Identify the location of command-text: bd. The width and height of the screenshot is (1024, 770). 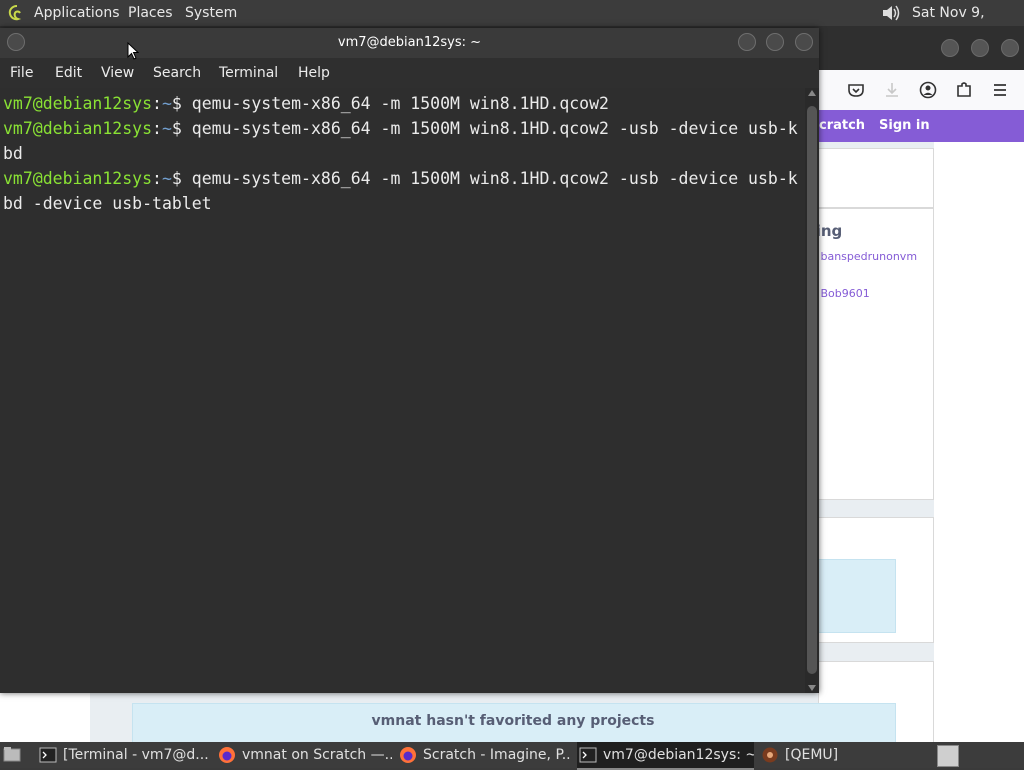
(13, 153).